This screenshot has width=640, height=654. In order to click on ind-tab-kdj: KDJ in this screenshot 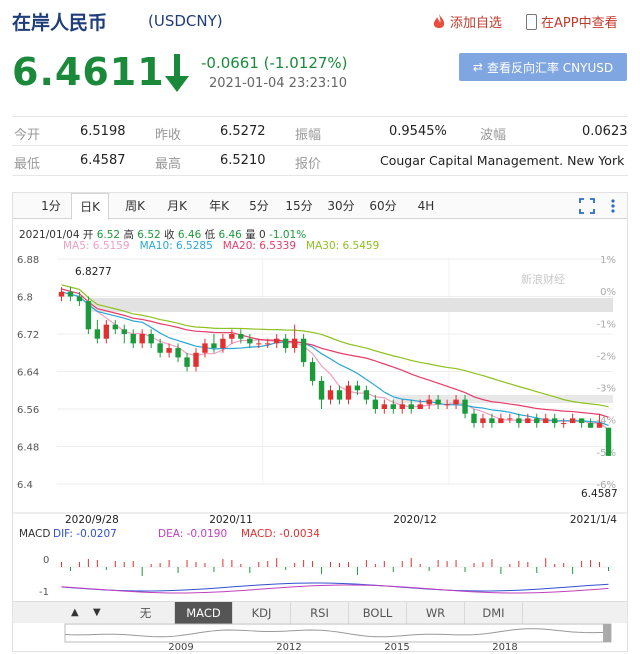, I will do `click(262, 613)`.